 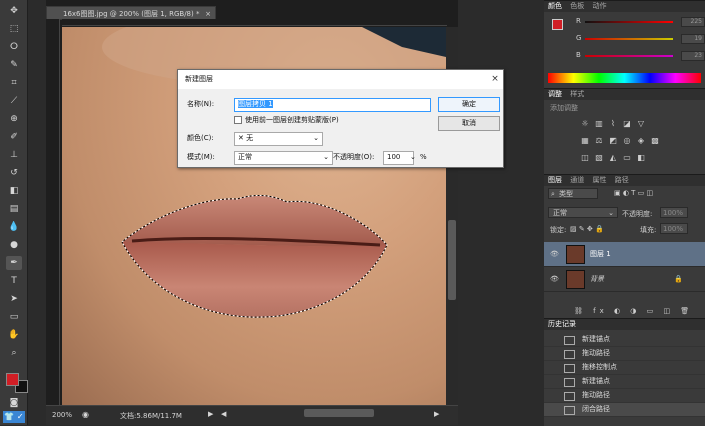 What do you see at coordinates (599, 180) in the screenshot?
I see `tab-properties: 属性` at bounding box center [599, 180].